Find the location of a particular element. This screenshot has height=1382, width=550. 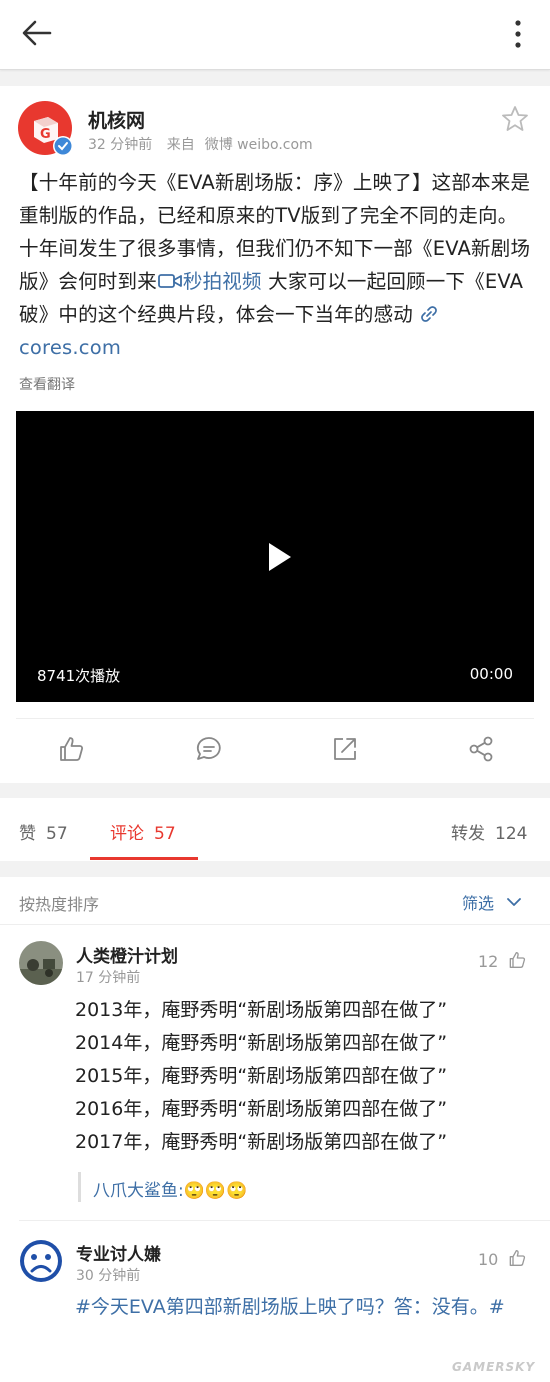

tab-comments: 评论 57 is located at coordinates (143, 831).